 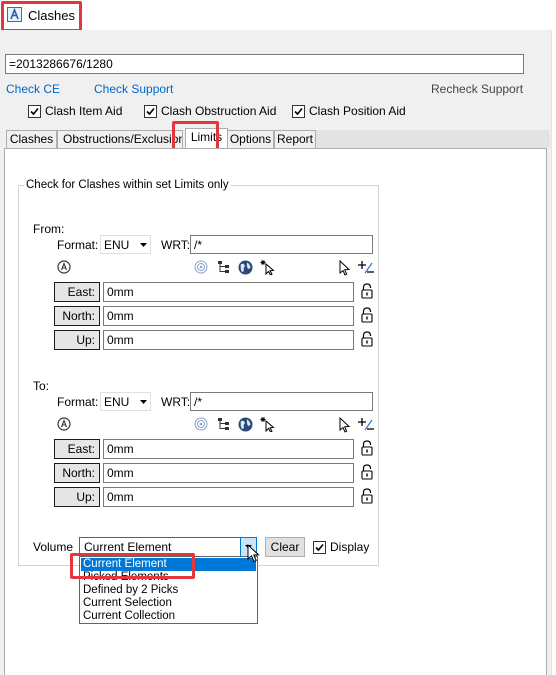 I want to click on to-east-field: 0mm, so click(x=228, y=449).